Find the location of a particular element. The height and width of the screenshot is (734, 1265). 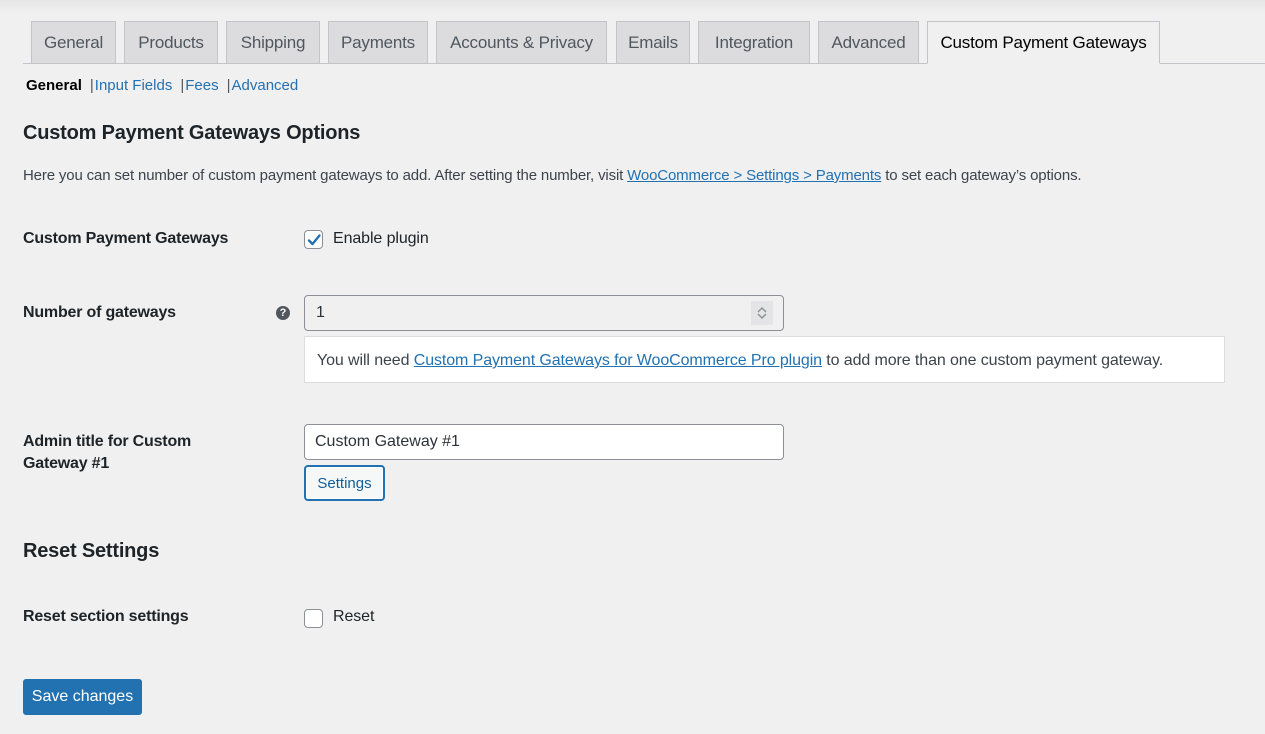

tab-products: Products is located at coordinates (171, 42).